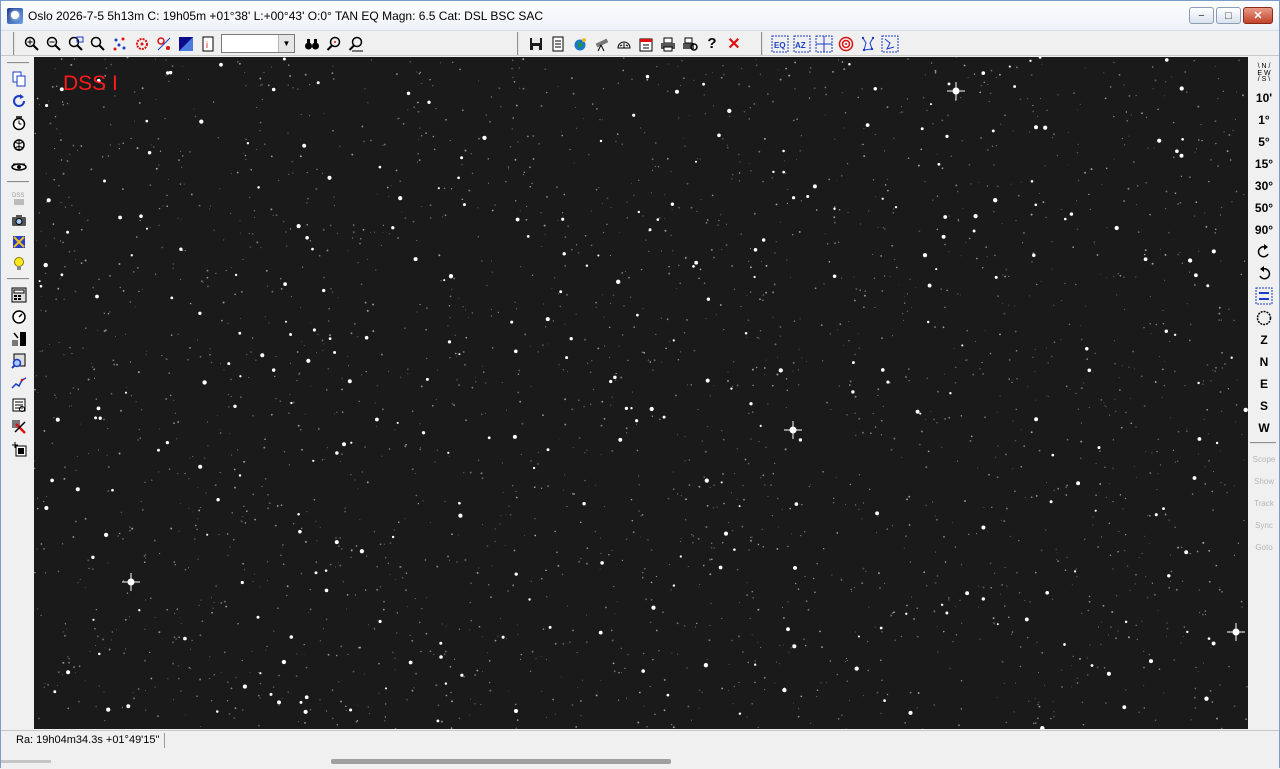 The width and height of the screenshot is (1280, 769). Describe the element at coordinates (1264, 406) in the screenshot. I see `south-button: S` at that location.